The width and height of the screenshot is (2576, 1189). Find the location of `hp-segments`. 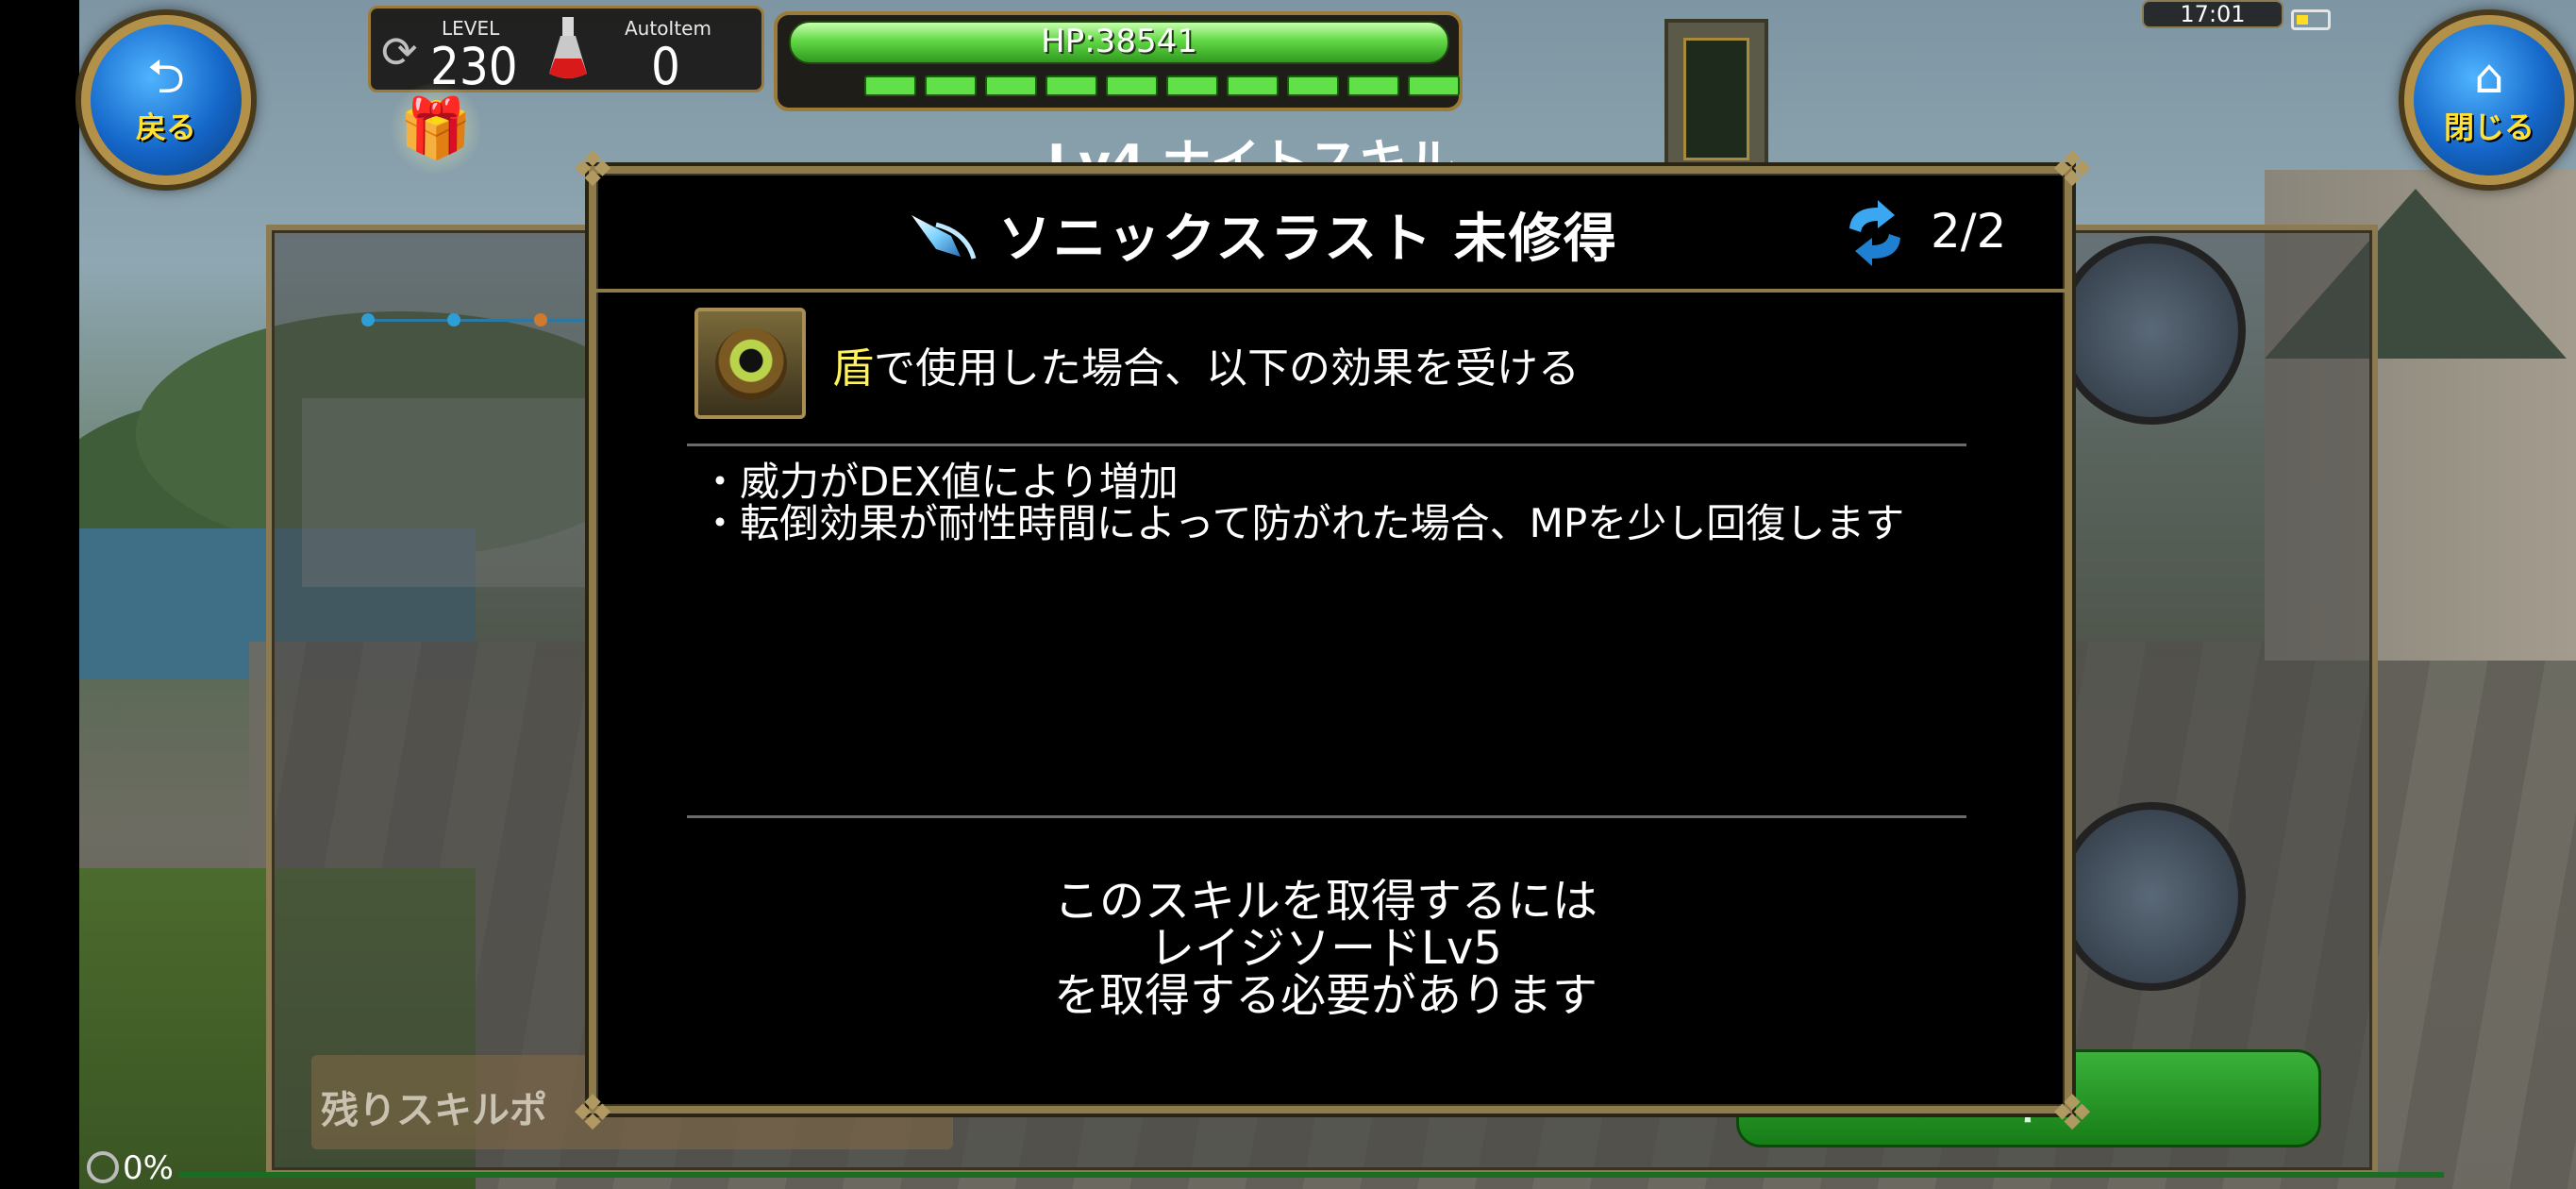

hp-segments is located at coordinates (1162, 86).